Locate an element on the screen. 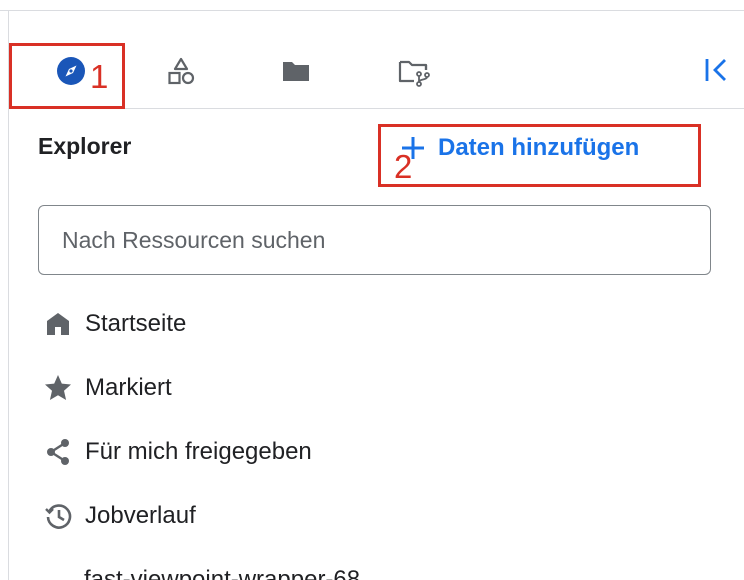 The image size is (744, 580). resource-search-box is located at coordinates (374, 240).